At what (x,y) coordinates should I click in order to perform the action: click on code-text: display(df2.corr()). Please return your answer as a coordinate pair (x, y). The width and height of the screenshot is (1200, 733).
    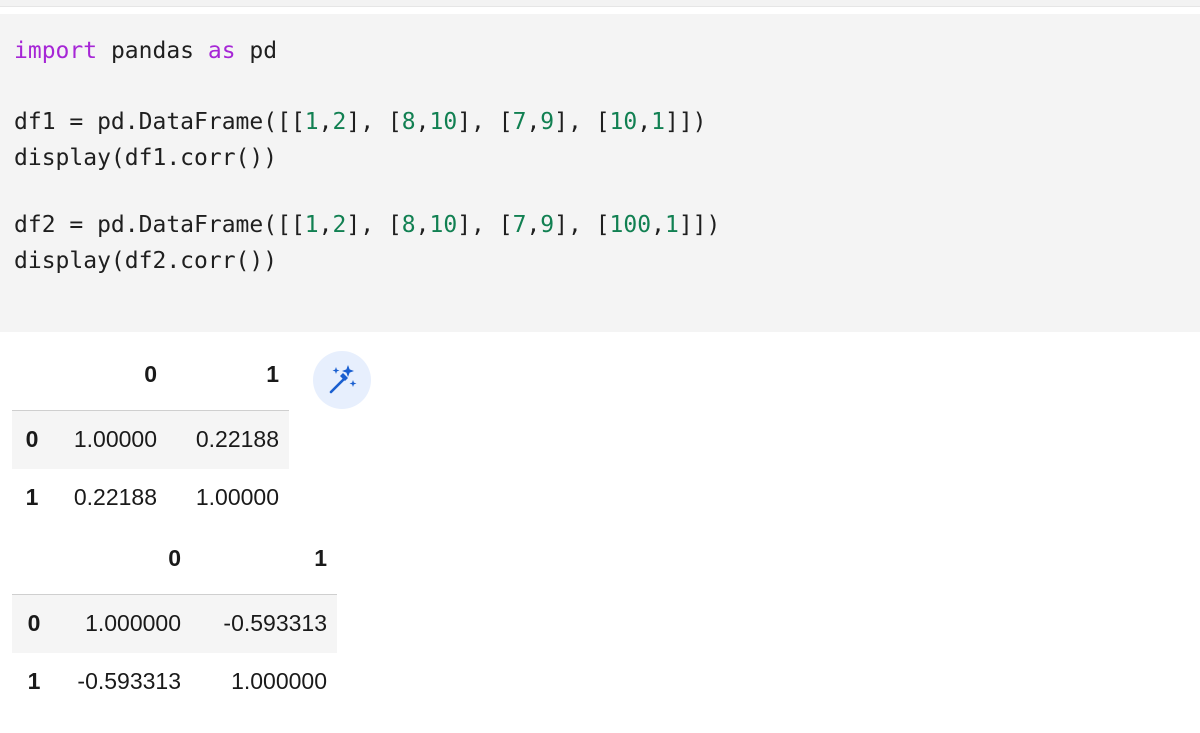
    Looking at the image, I should click on (146, 261).